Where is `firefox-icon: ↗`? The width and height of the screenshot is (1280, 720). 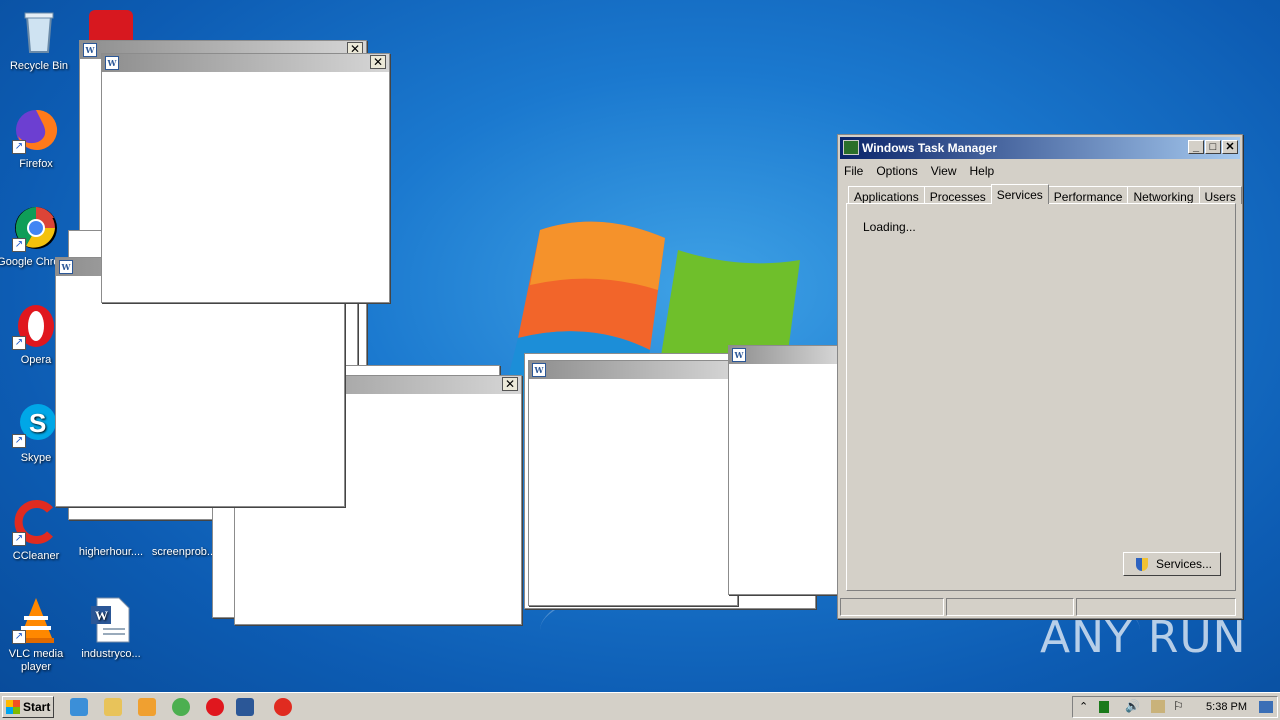 firefox-icon: ↗ is located at coordinates (36, 130).